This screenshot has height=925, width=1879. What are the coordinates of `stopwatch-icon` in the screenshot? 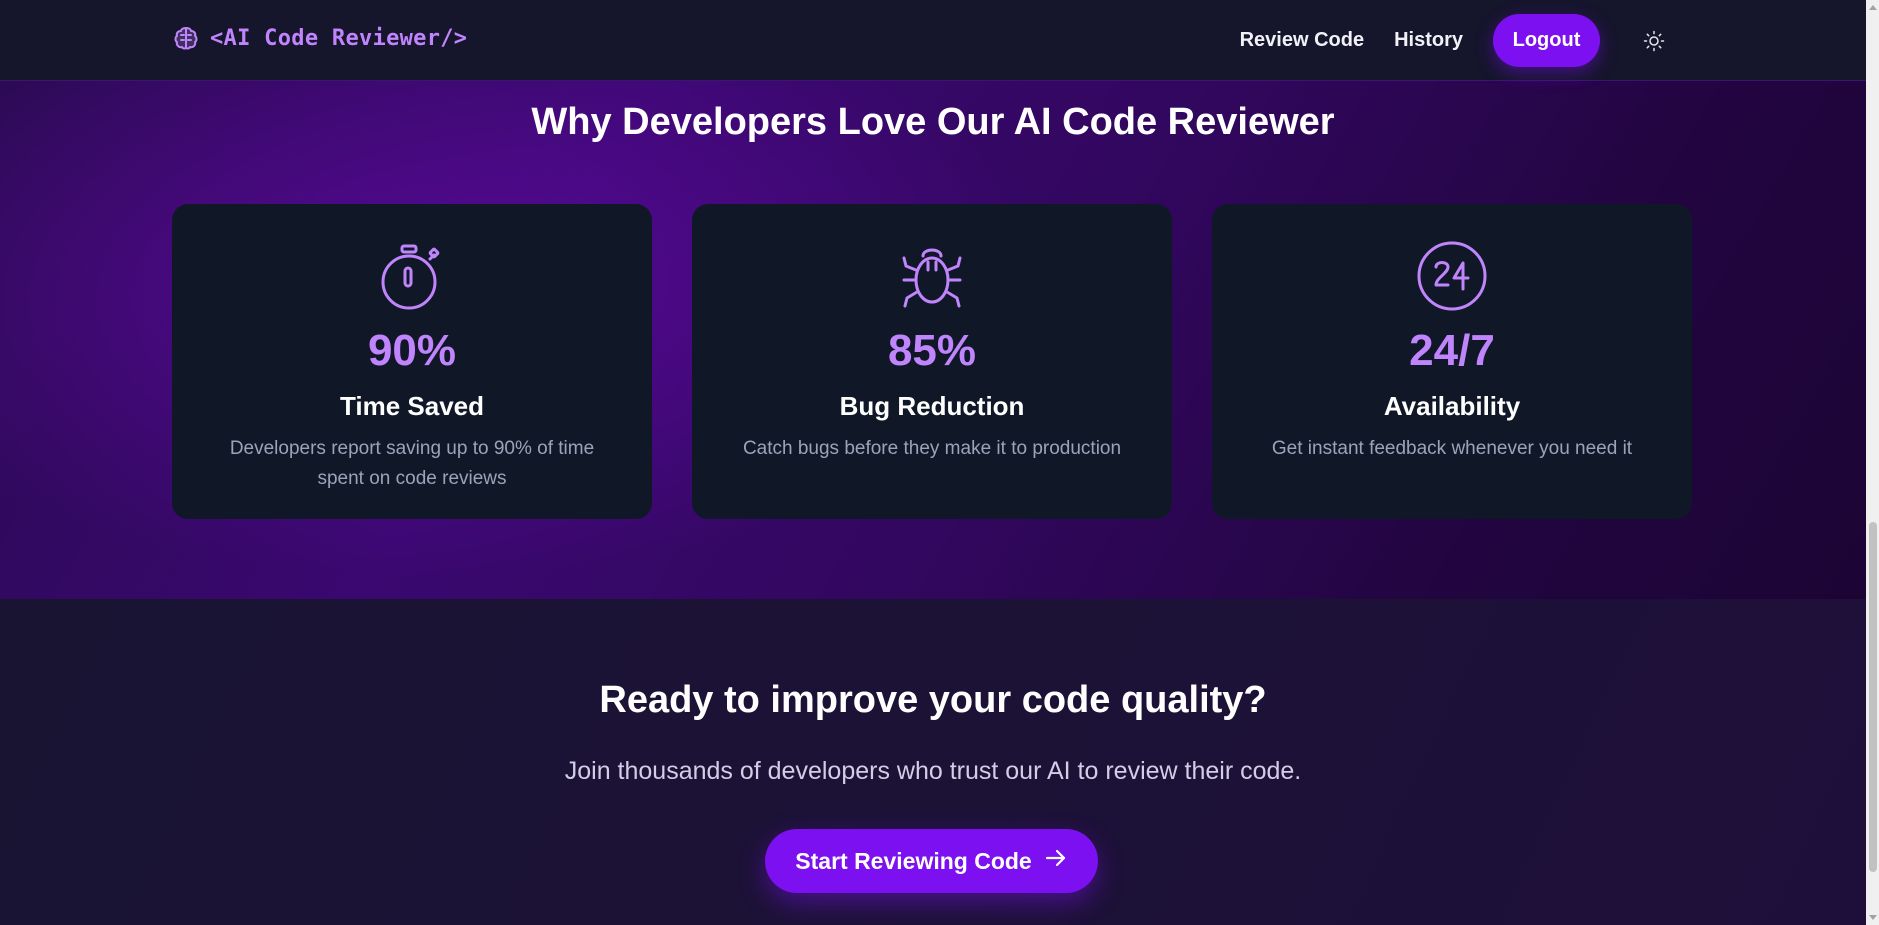 It's located at (412, 276).